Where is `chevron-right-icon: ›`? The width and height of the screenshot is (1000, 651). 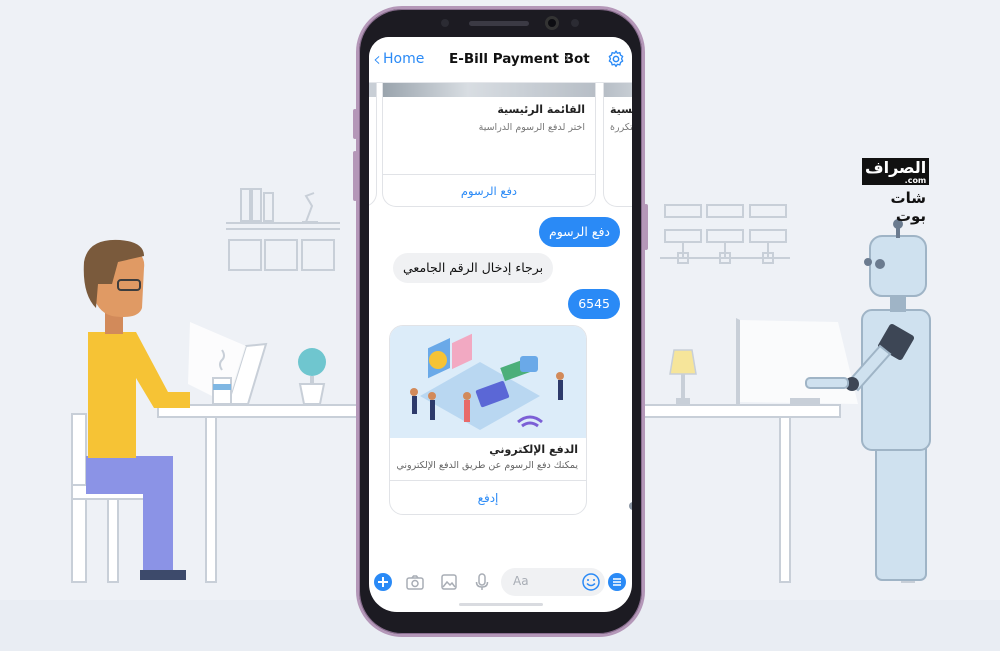
chevron-right-icon: › is located at coordinates (567, 58).